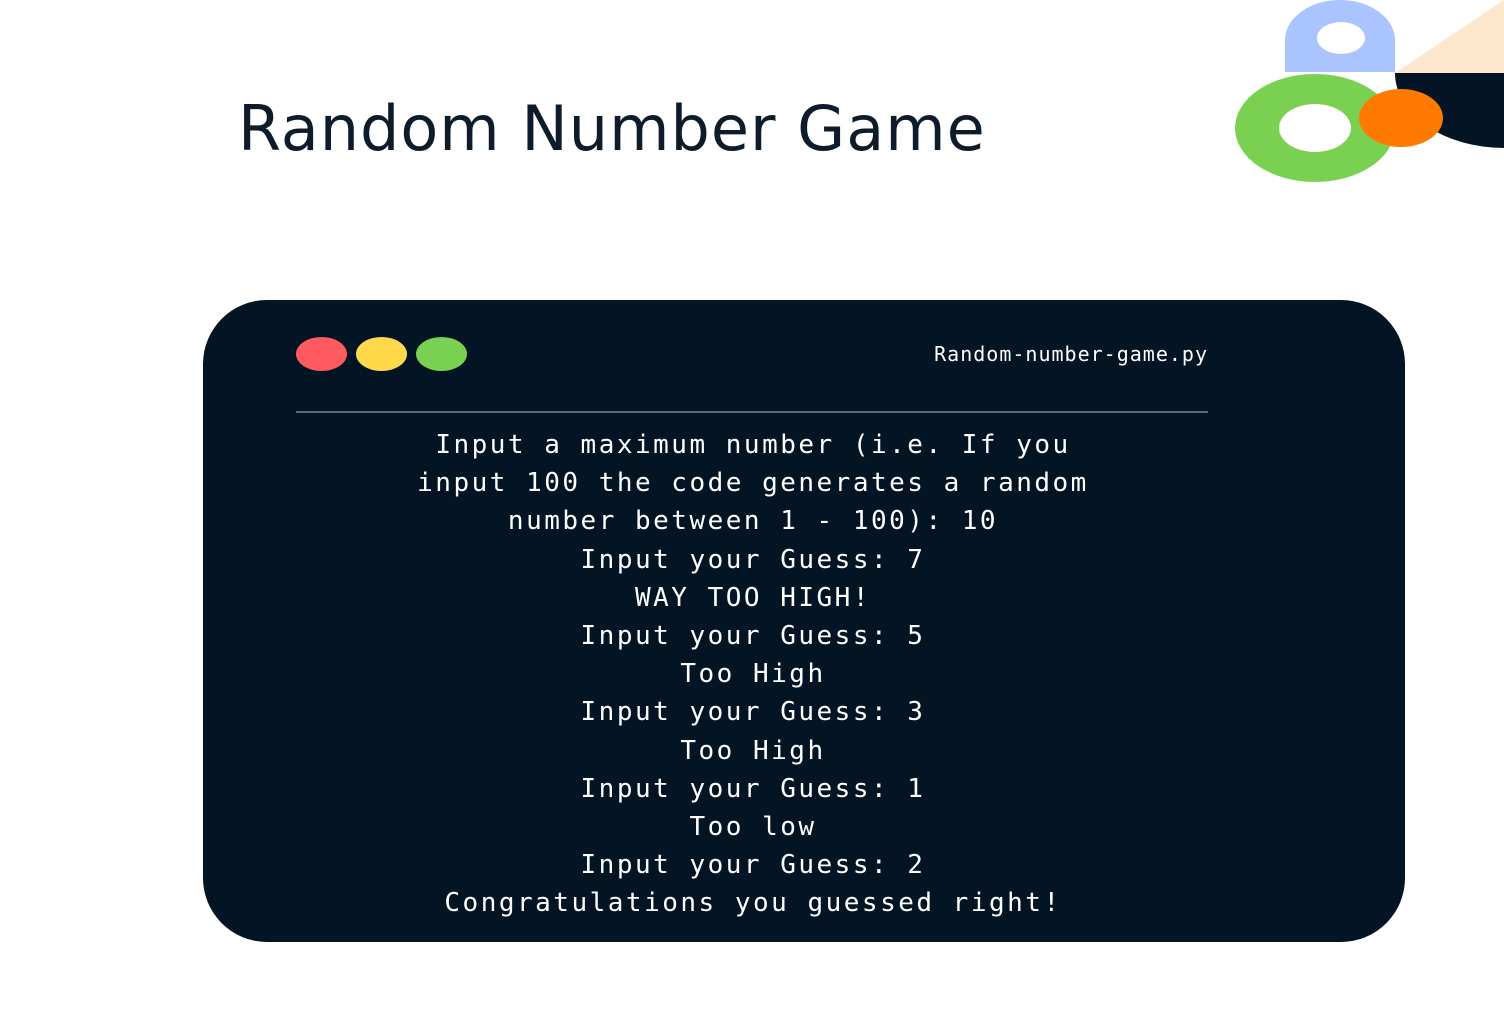 This screenshot has height=1018, width=1504. I want to click on decorative-shapes, so click(1369, 91).